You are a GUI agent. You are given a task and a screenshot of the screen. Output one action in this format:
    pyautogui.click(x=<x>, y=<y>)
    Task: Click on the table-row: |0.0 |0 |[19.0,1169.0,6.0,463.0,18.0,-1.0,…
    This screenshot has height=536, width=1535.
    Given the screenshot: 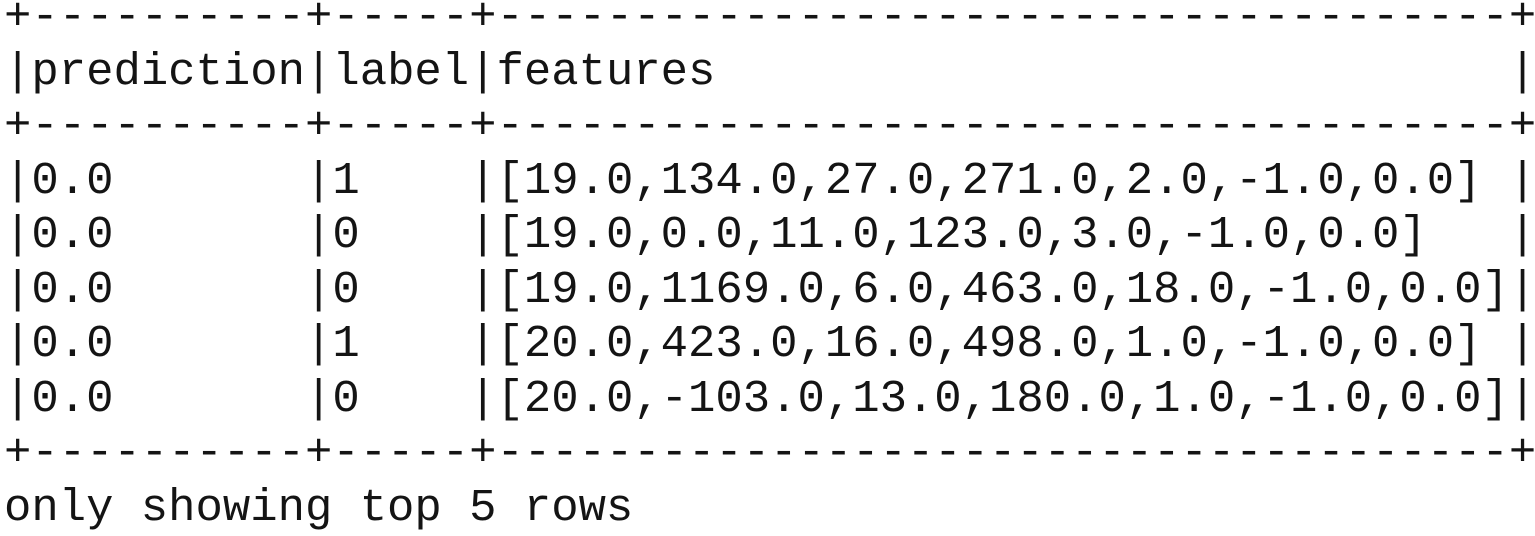 What is the action you would take?
    pyautogui.click(x=769, y=290)
    